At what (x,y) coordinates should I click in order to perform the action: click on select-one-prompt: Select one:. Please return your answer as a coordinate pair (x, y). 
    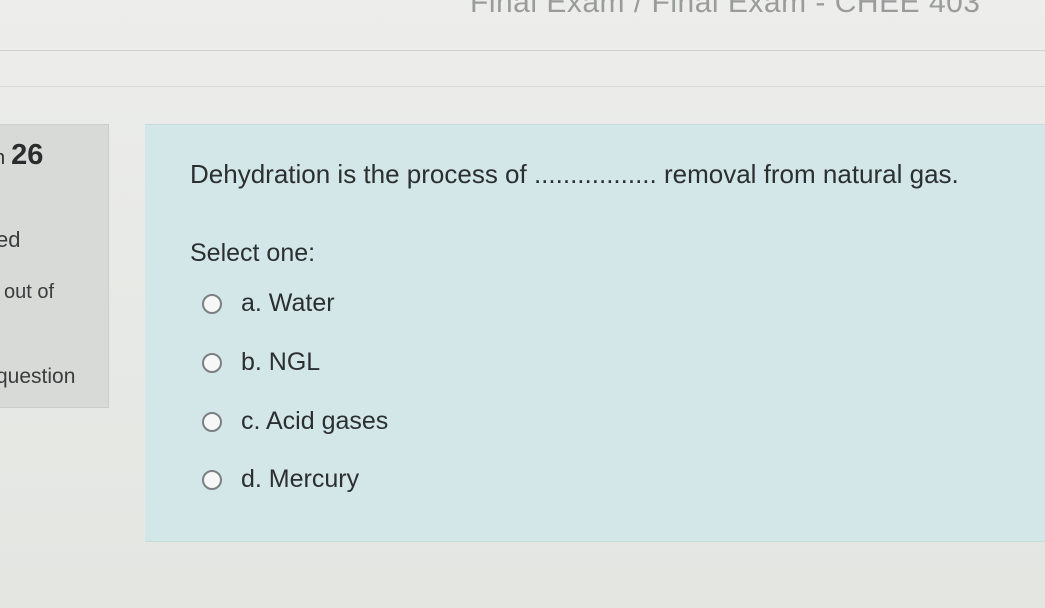
    Looking at the image, I should click on (253, 253).